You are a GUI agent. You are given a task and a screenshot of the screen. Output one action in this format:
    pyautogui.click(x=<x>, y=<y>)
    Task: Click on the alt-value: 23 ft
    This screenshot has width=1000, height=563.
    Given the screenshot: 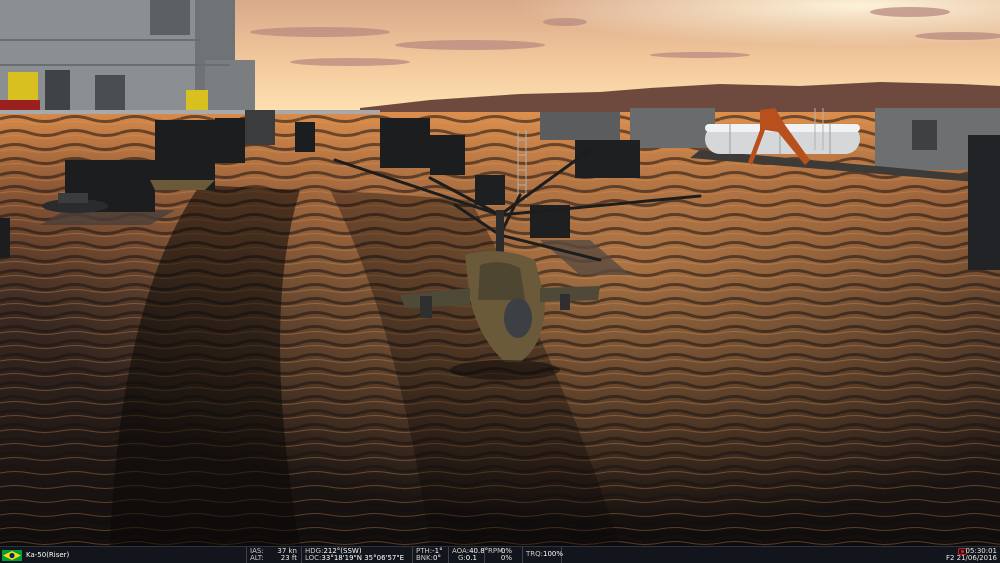 What is the action you would take?
    pyautogui.click(x=288, y=558)
    